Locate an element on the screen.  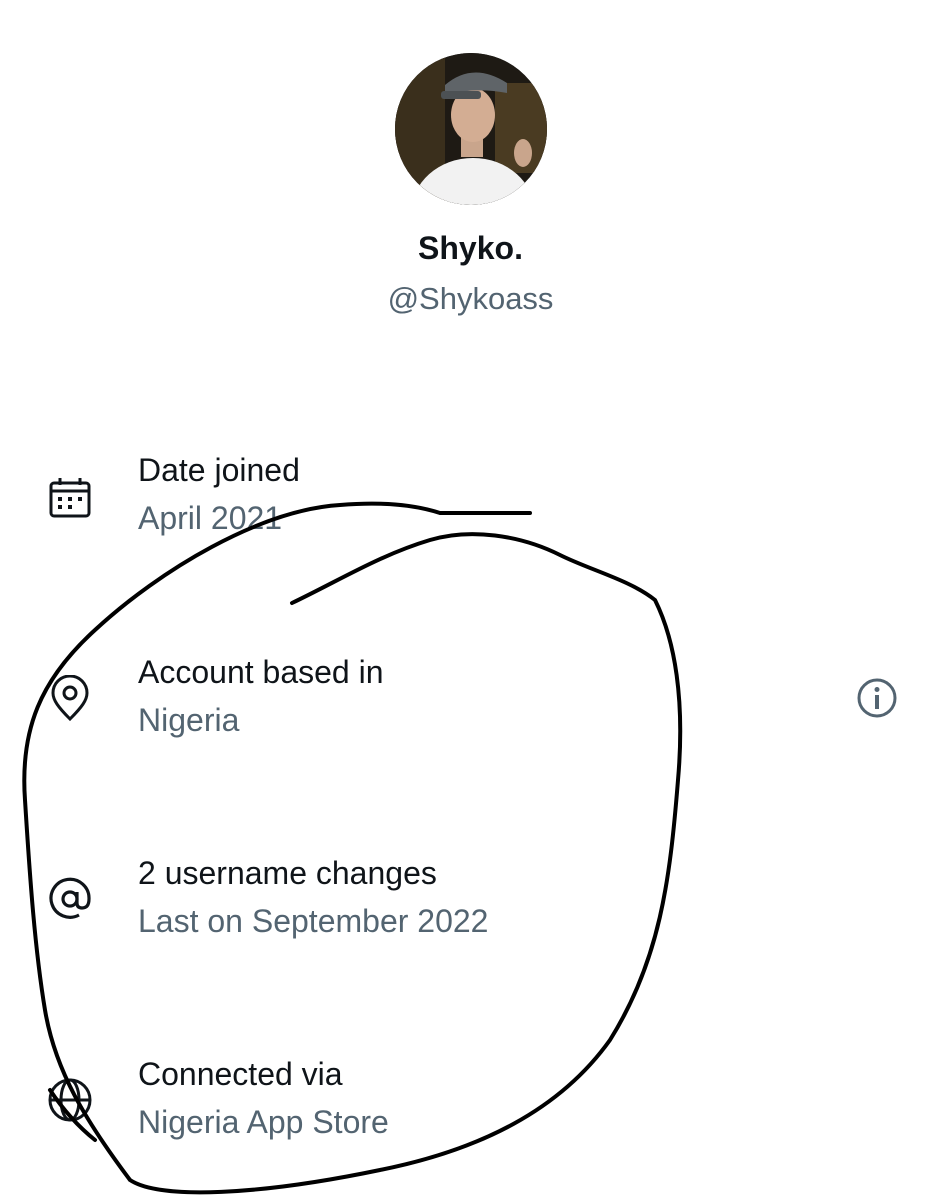
row-value: Nigeria App Store is located at coordinates (263, 1122).